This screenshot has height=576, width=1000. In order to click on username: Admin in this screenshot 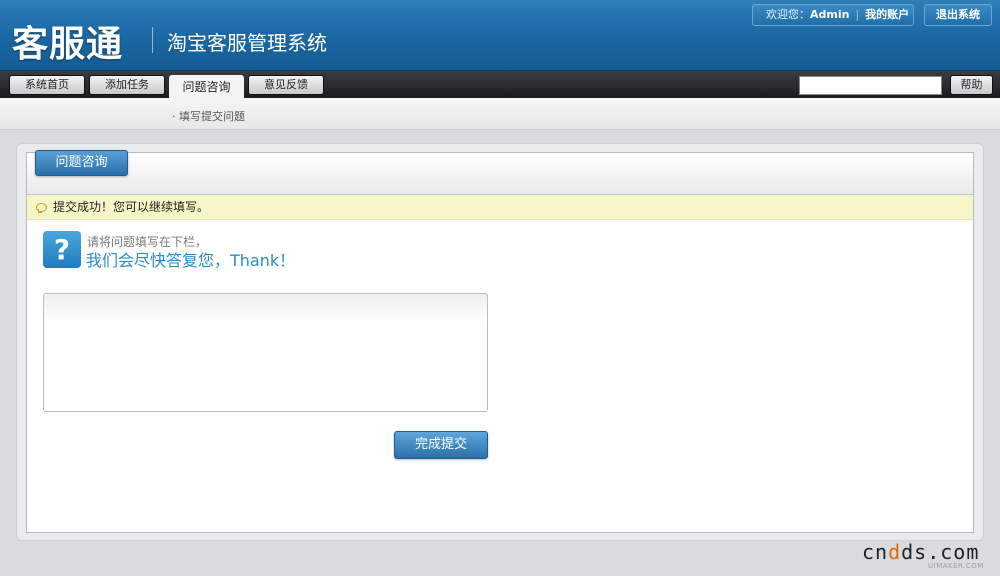, I will do `click(830, 14)`.